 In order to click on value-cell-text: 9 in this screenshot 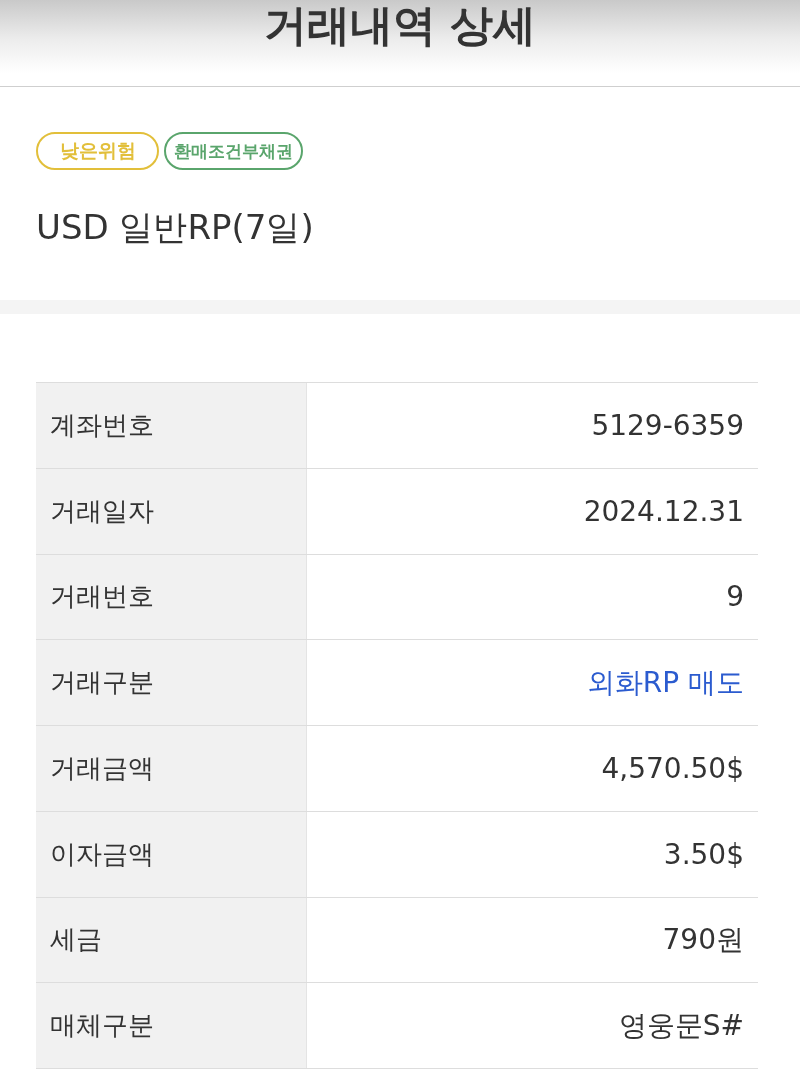, I will do `click(735, 597)`.